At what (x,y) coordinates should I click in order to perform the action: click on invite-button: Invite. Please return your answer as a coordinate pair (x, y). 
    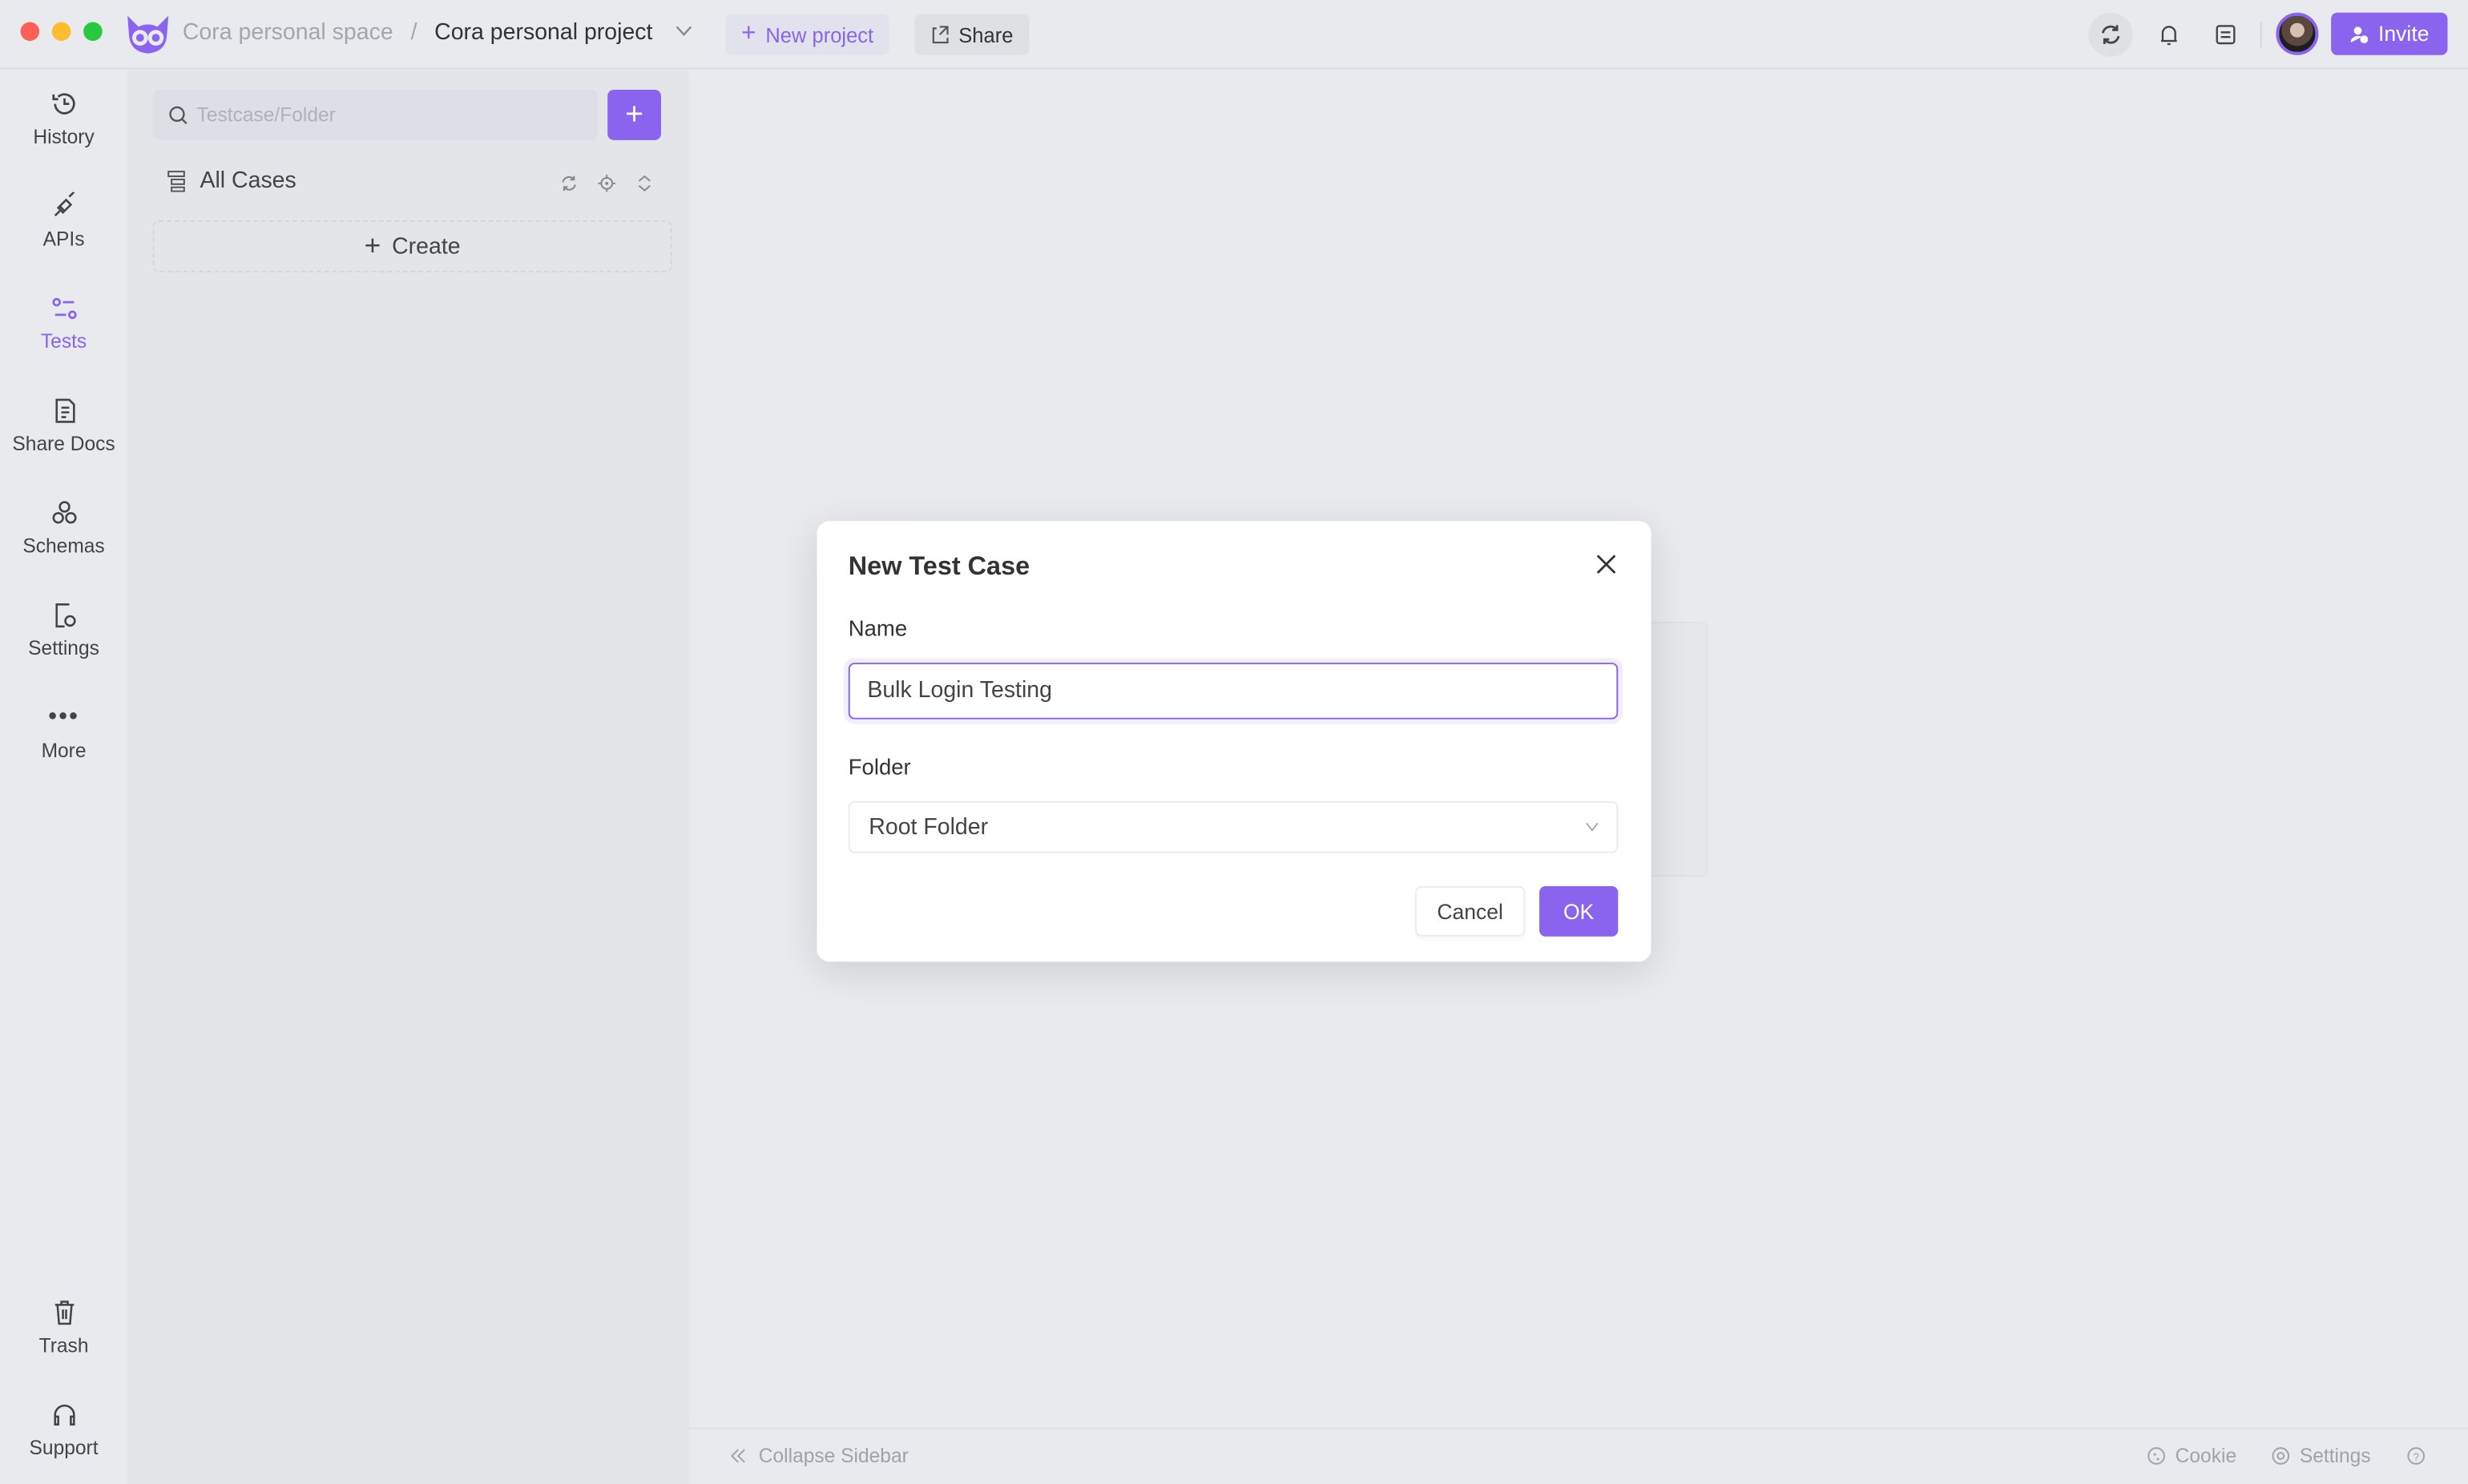
    Looking at the image, I should click on (2390, 33).